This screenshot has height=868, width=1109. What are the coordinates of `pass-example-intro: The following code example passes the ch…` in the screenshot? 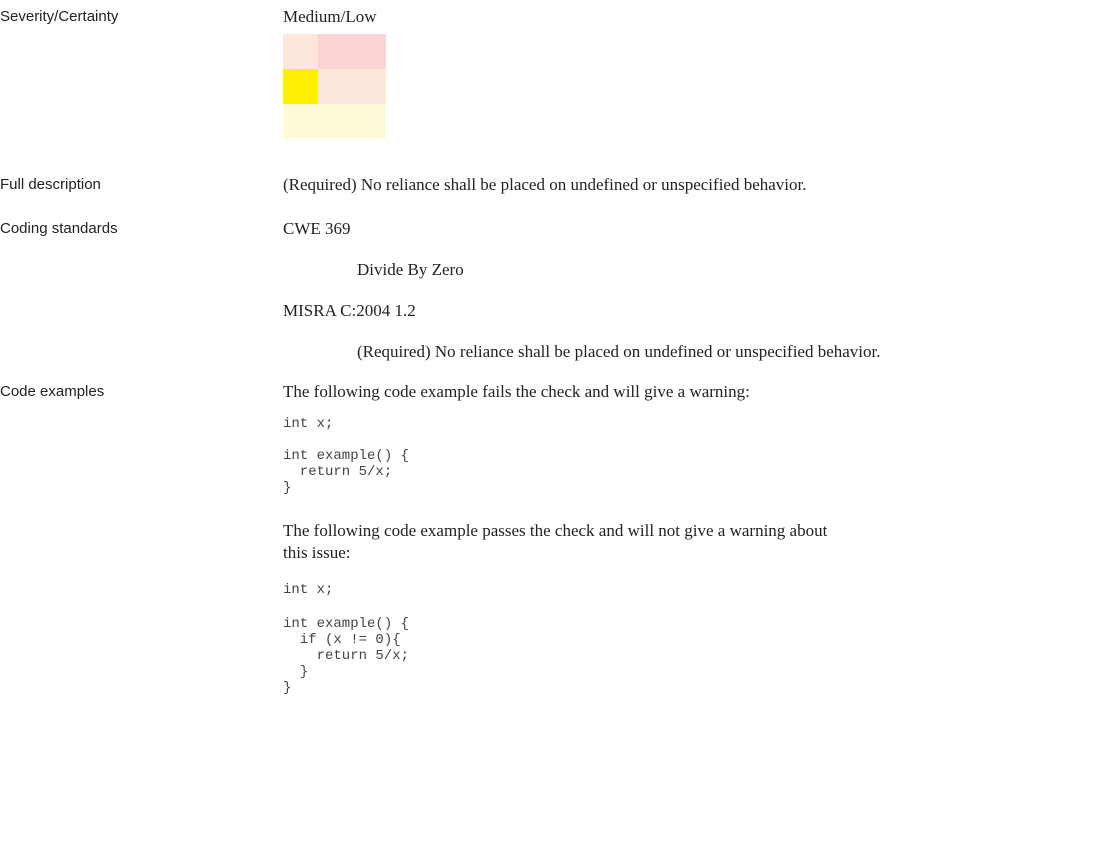 It's located at (555, 541).